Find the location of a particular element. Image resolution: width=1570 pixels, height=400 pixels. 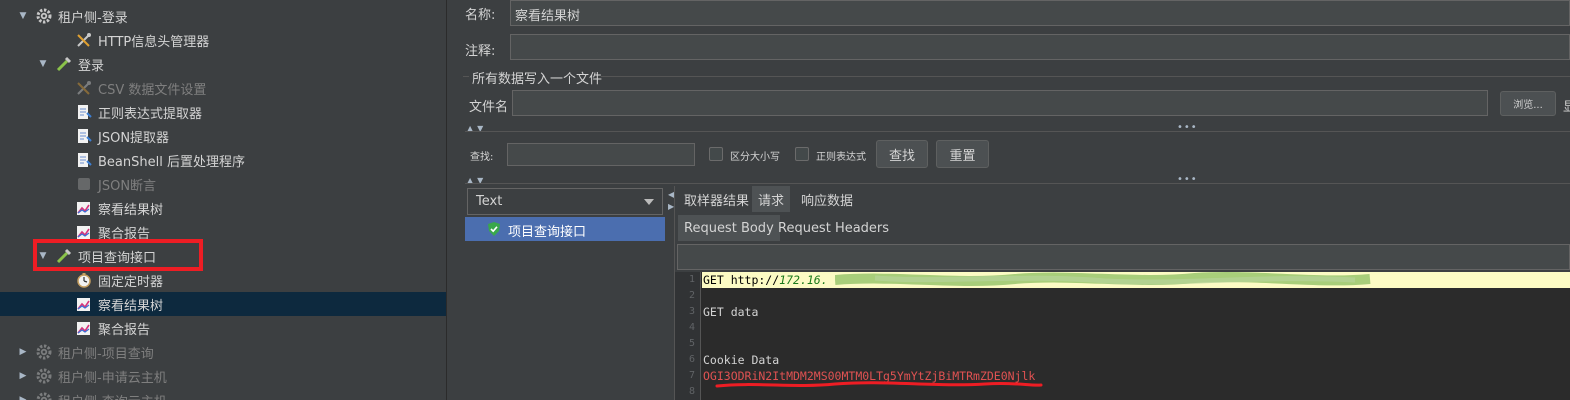

case-sensitive-label: 区分大小写 is located at coordinates (755, 157).